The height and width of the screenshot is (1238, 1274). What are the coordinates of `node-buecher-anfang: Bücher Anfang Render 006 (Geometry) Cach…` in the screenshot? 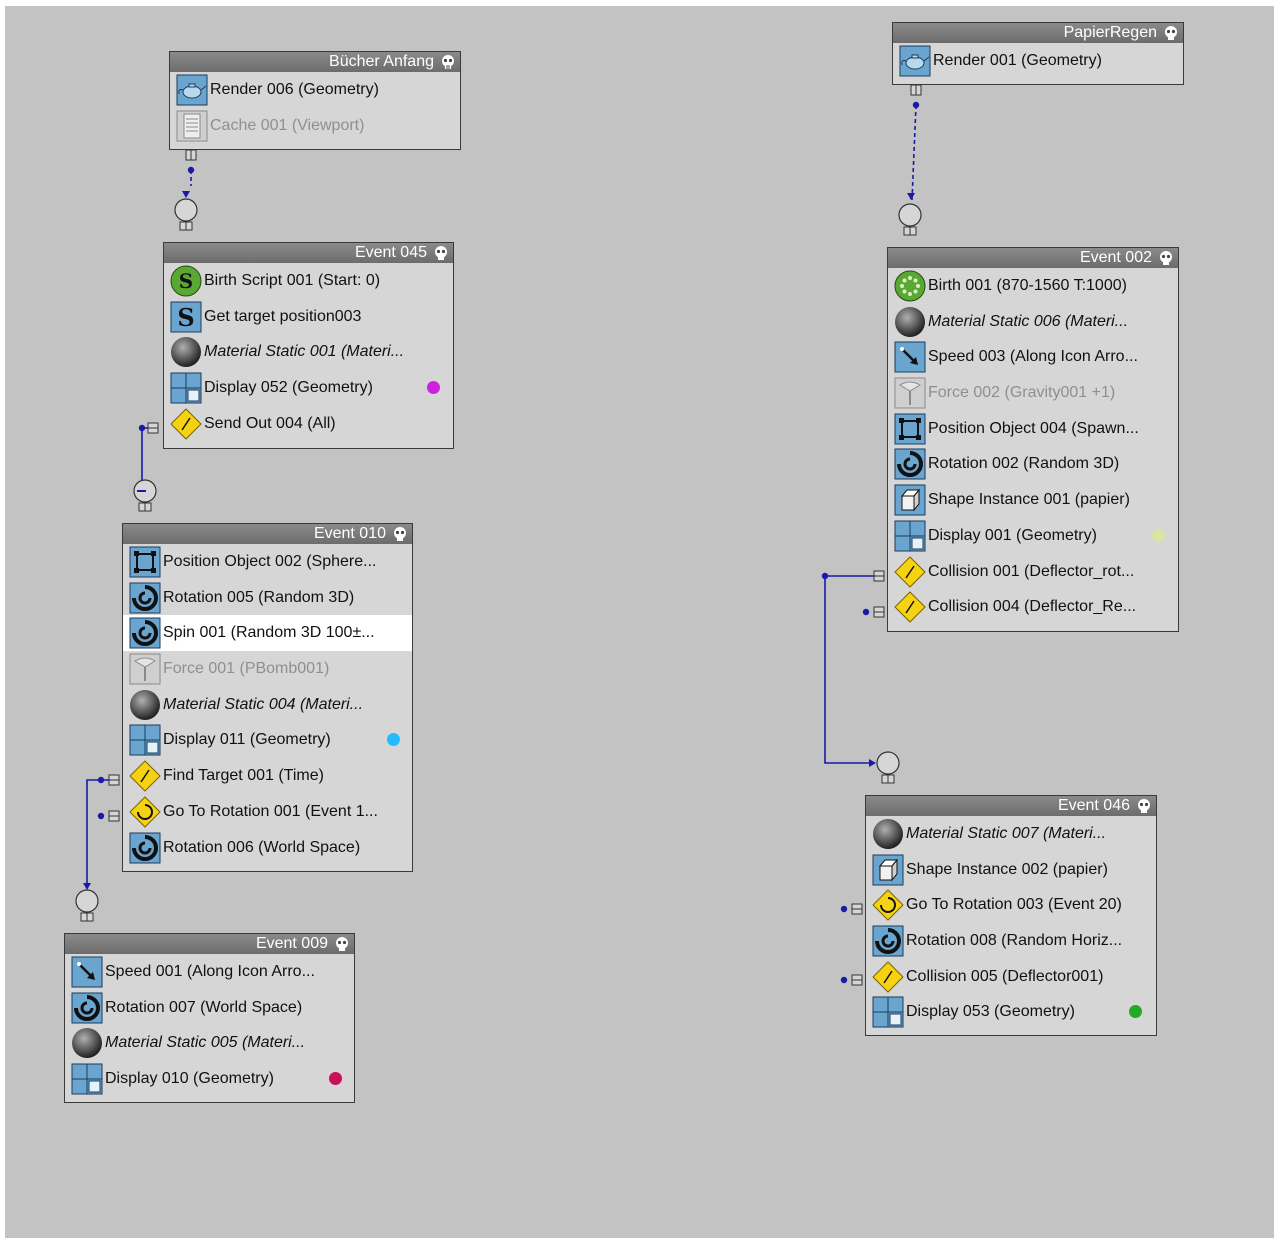 It's located at (315, 100).